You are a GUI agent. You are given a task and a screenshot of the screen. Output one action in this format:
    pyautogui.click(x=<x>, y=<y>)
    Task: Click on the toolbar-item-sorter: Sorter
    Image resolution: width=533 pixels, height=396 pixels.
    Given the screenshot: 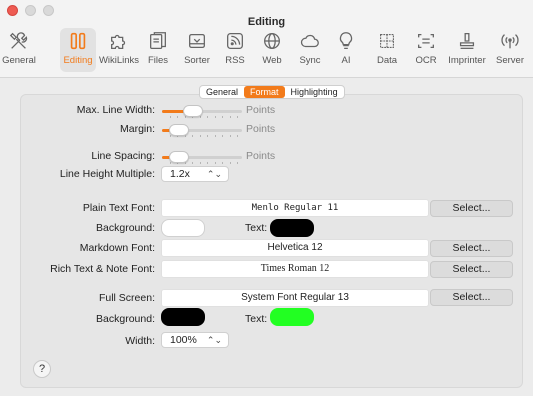 What is the action you would take?
    pyautogui.click(x=197, y=50)
    